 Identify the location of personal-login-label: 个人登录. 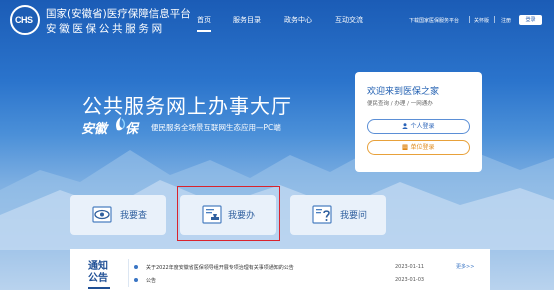
(422, 126).